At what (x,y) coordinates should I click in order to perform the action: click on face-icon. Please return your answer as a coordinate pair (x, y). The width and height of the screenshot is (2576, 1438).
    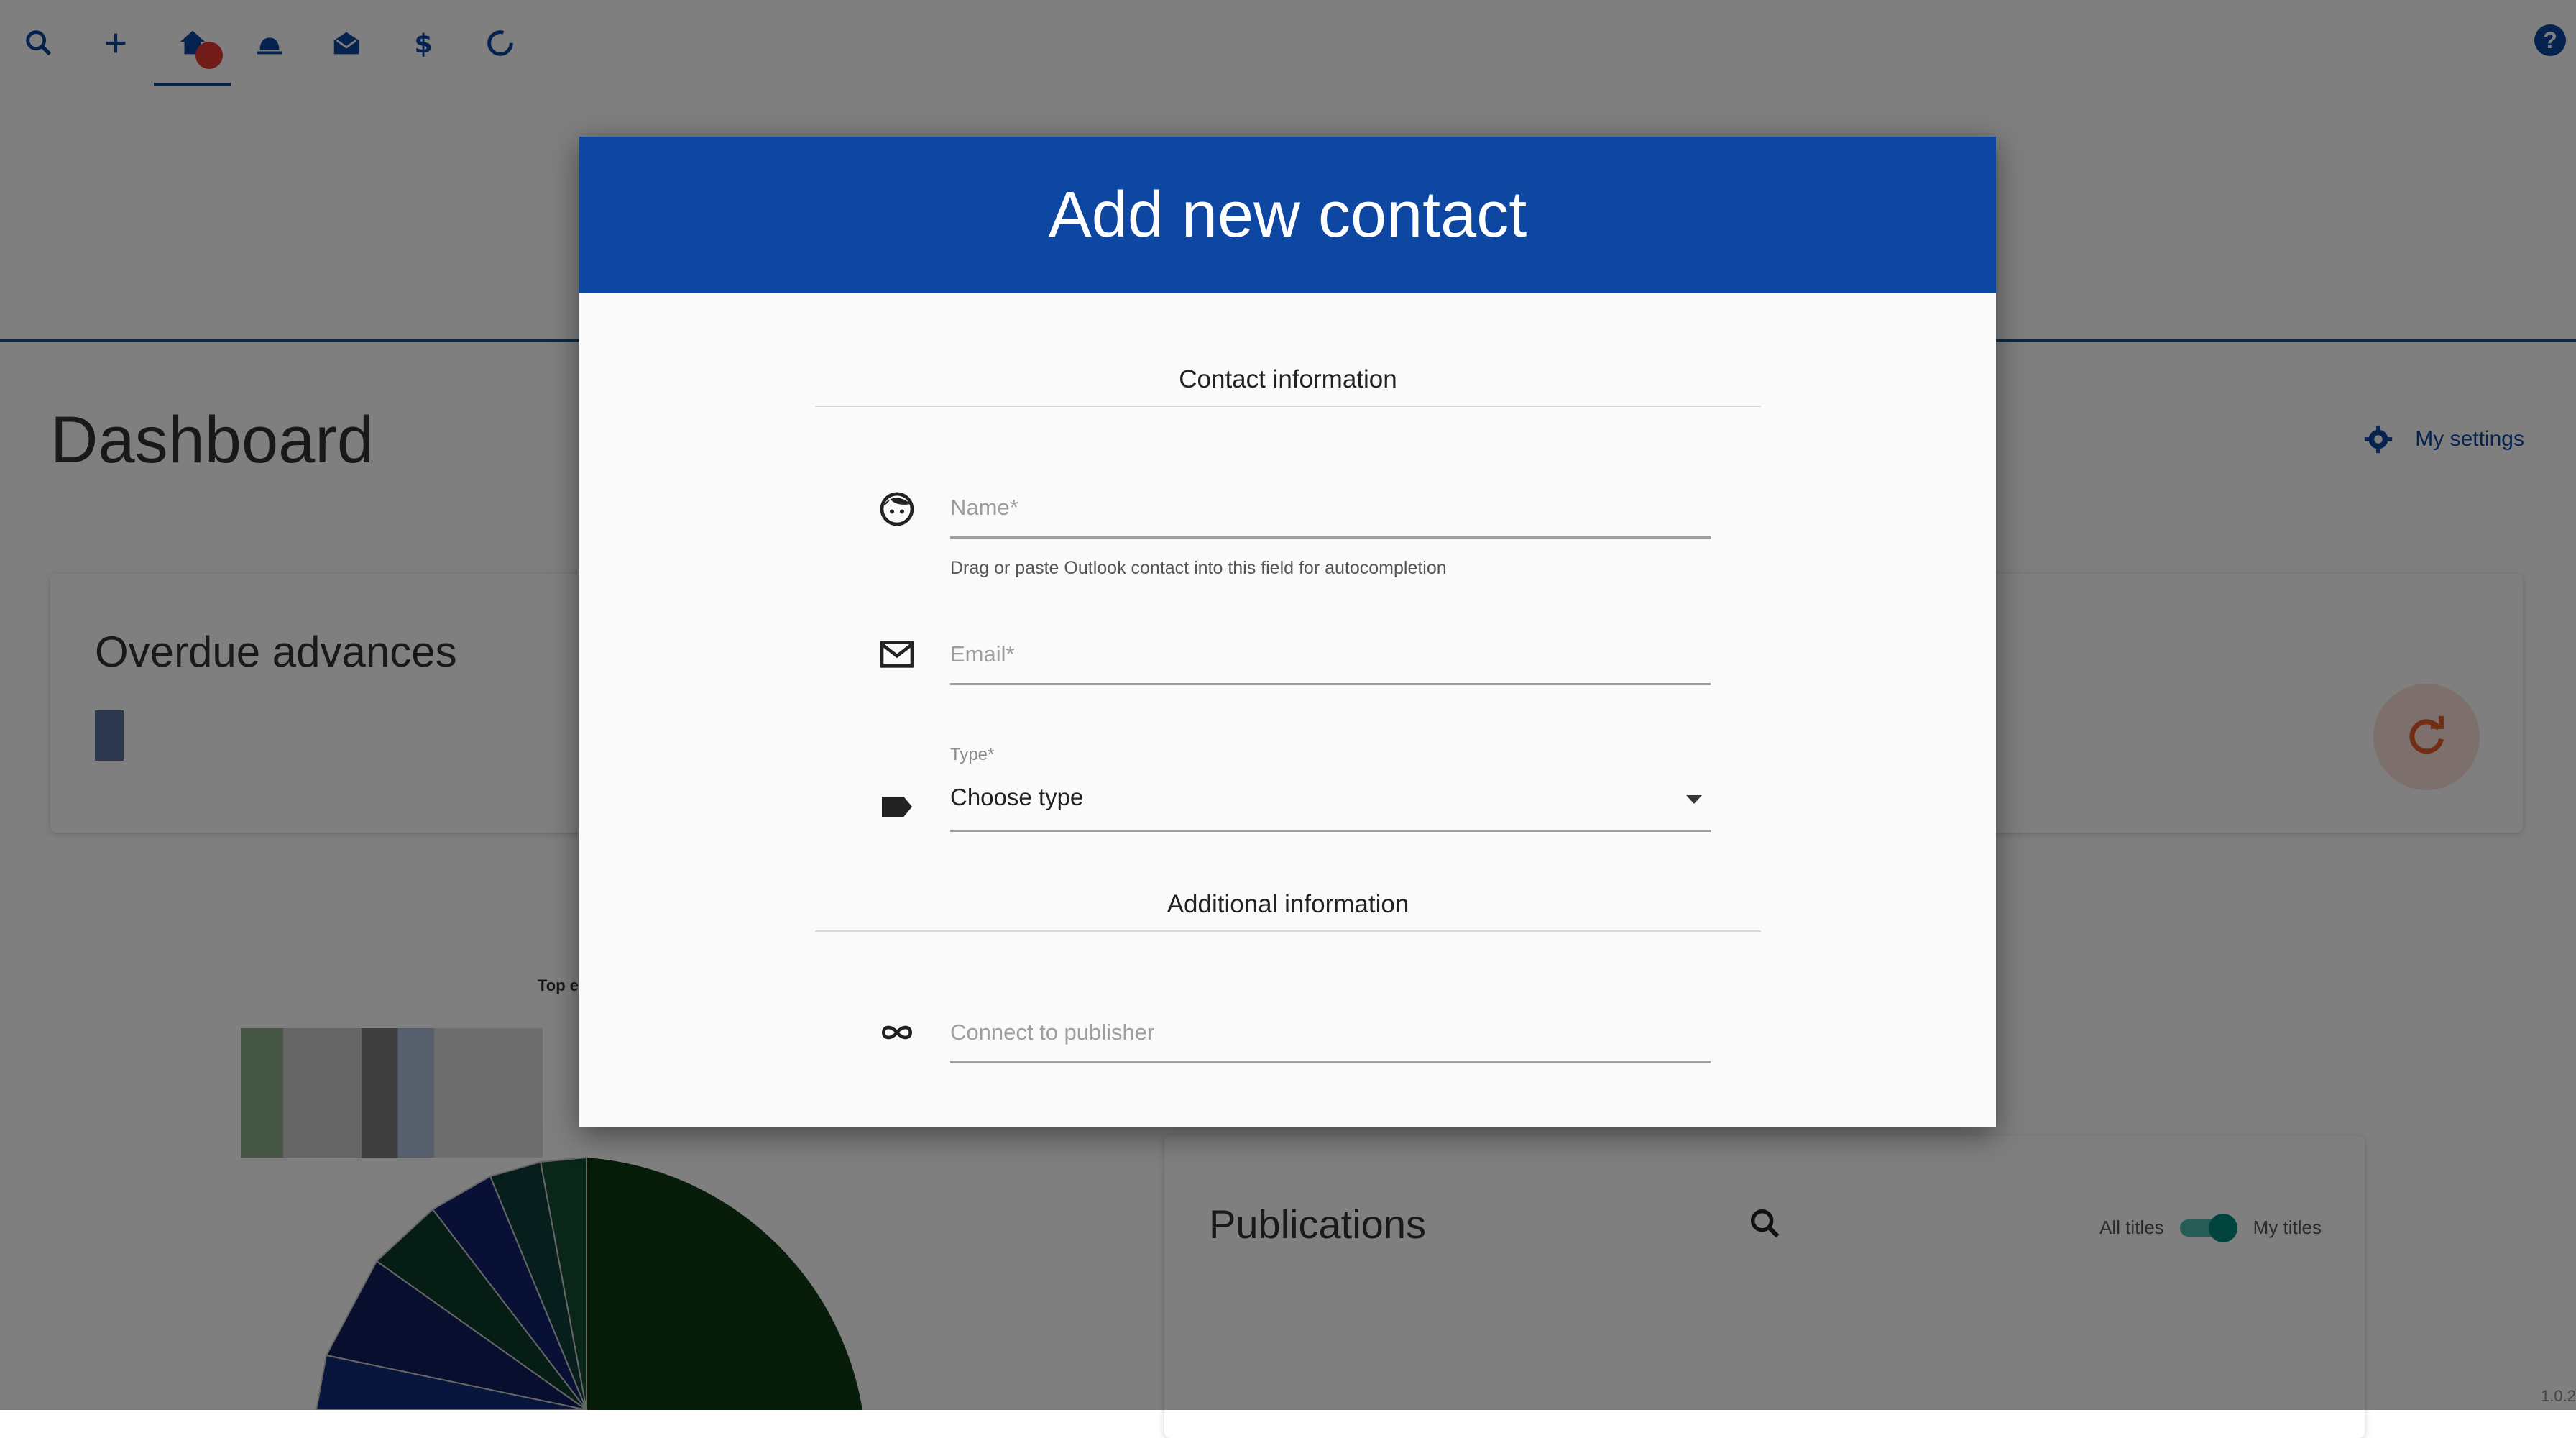
    Looking at the image, I should click on (897, 509).